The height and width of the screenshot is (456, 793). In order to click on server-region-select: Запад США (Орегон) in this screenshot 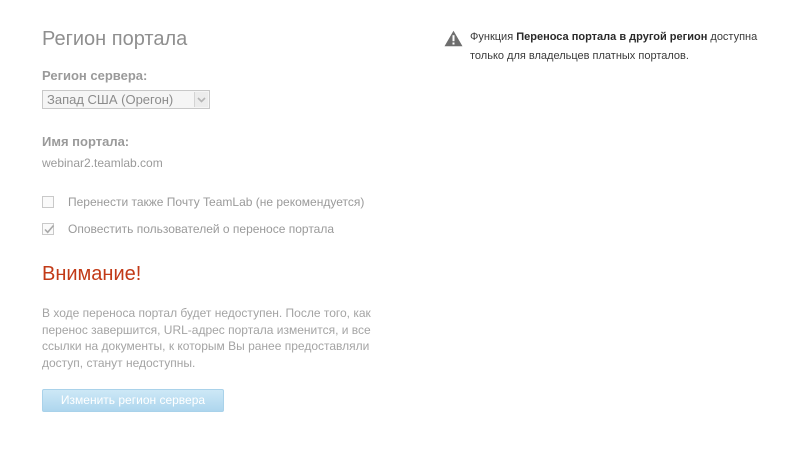, I will do `click(126, 99)`.